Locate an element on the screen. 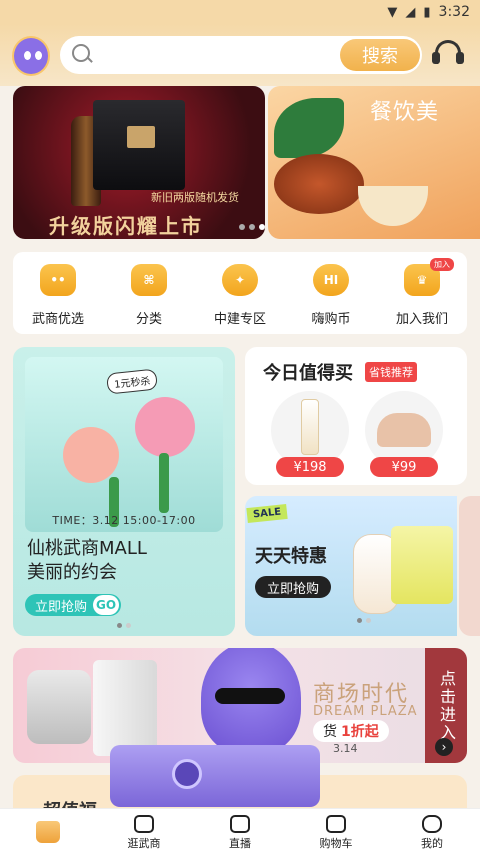  discount-pill: 货 1折起 is located at coordinates (351, 731).